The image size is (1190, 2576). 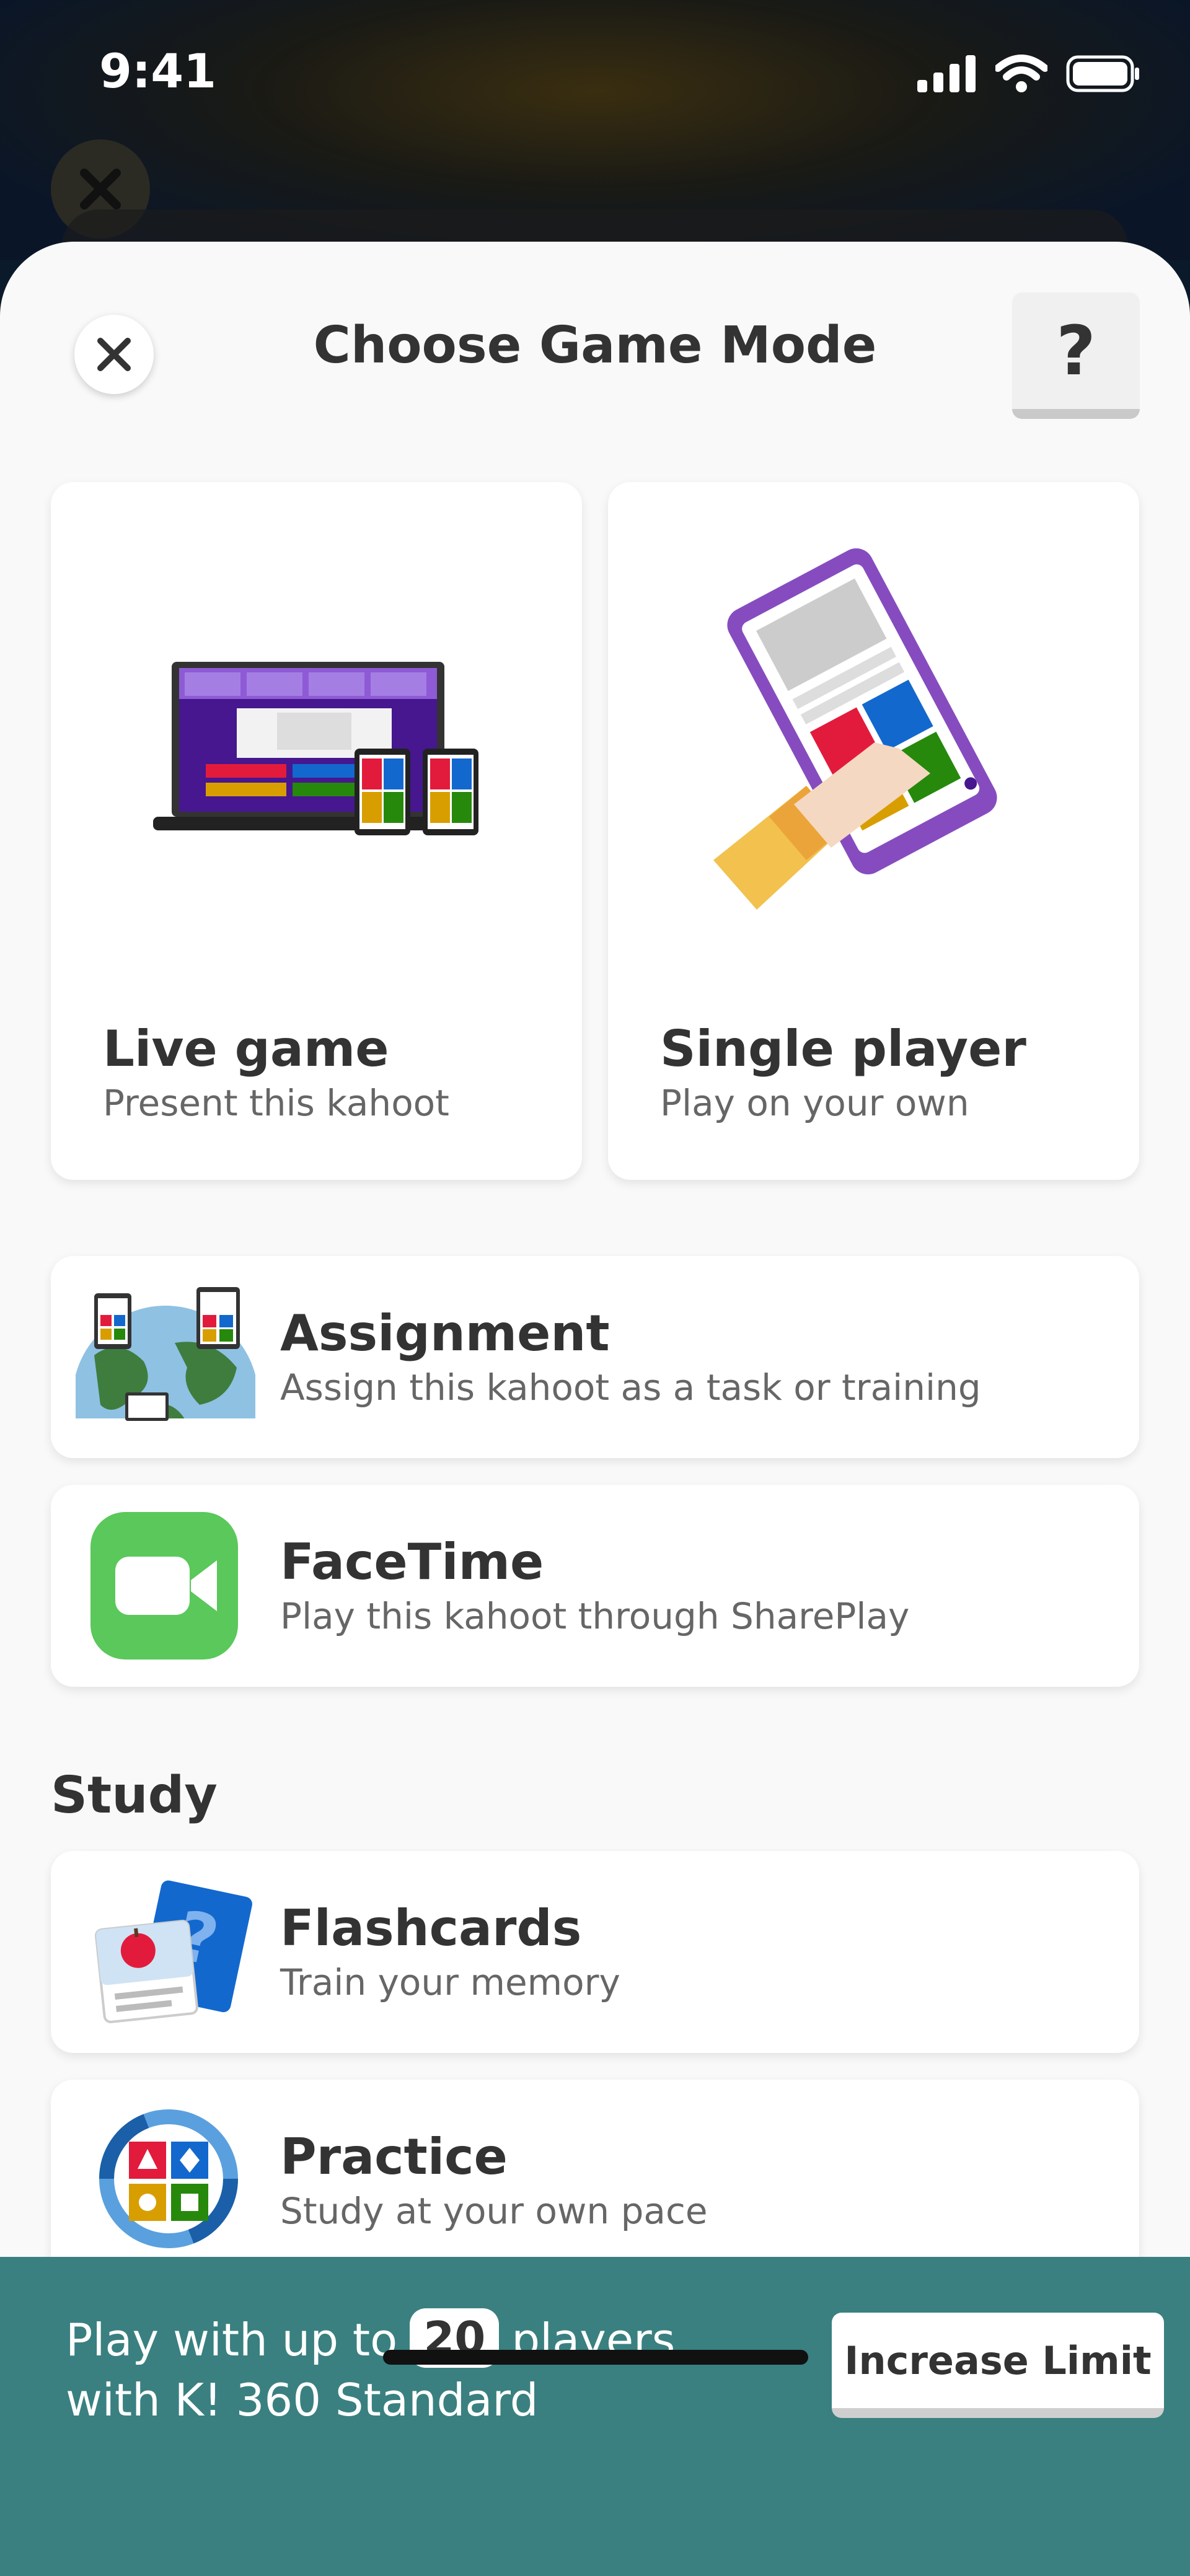 I want to click on wifi-icon, so click(x=1021, y=73).